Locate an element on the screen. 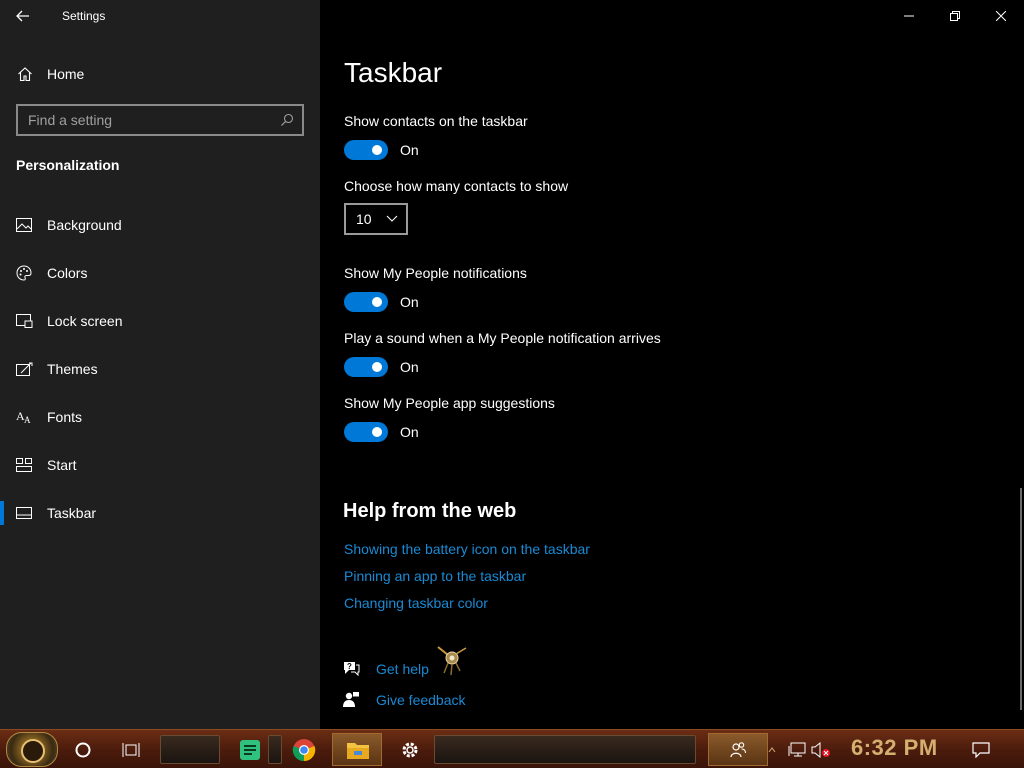 This screenshot has width=1024, height=768. people-icon is located at coordinates (738, 750).